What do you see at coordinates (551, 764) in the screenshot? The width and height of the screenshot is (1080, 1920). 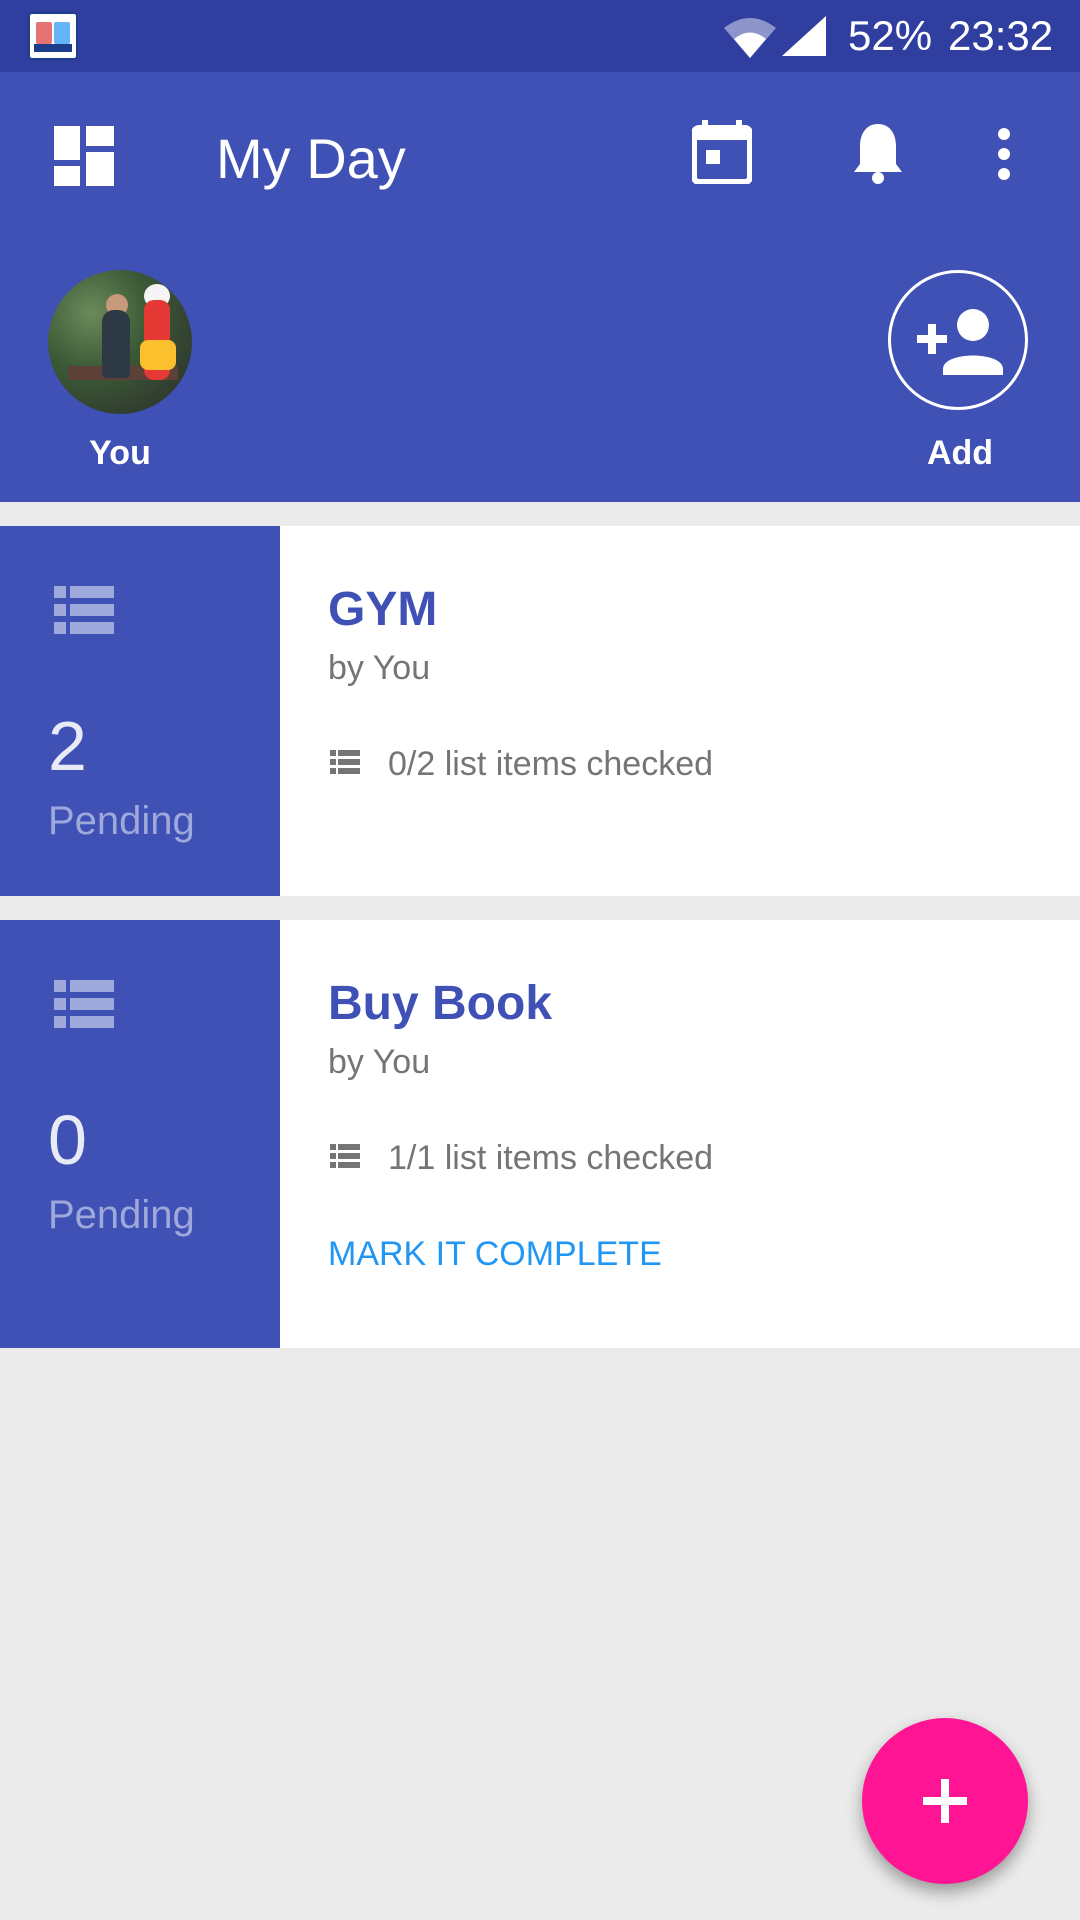 I see `checked-summary: 0/2 list items checked` at bounding box center [551, 764].